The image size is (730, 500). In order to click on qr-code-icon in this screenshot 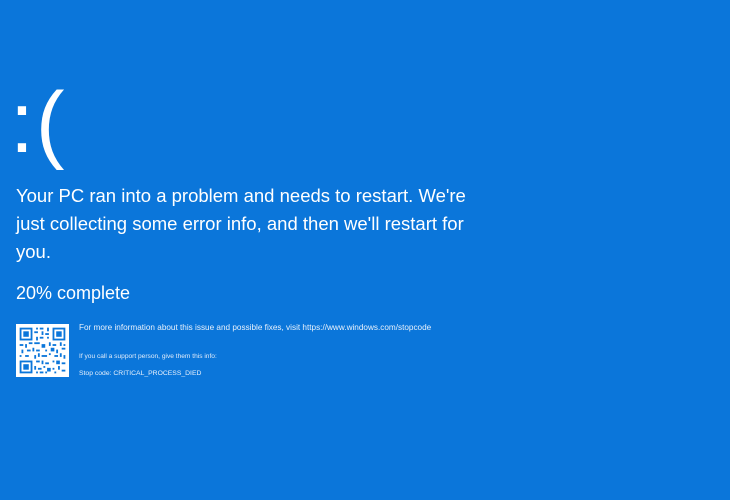, I will do `click(42, 350)`.